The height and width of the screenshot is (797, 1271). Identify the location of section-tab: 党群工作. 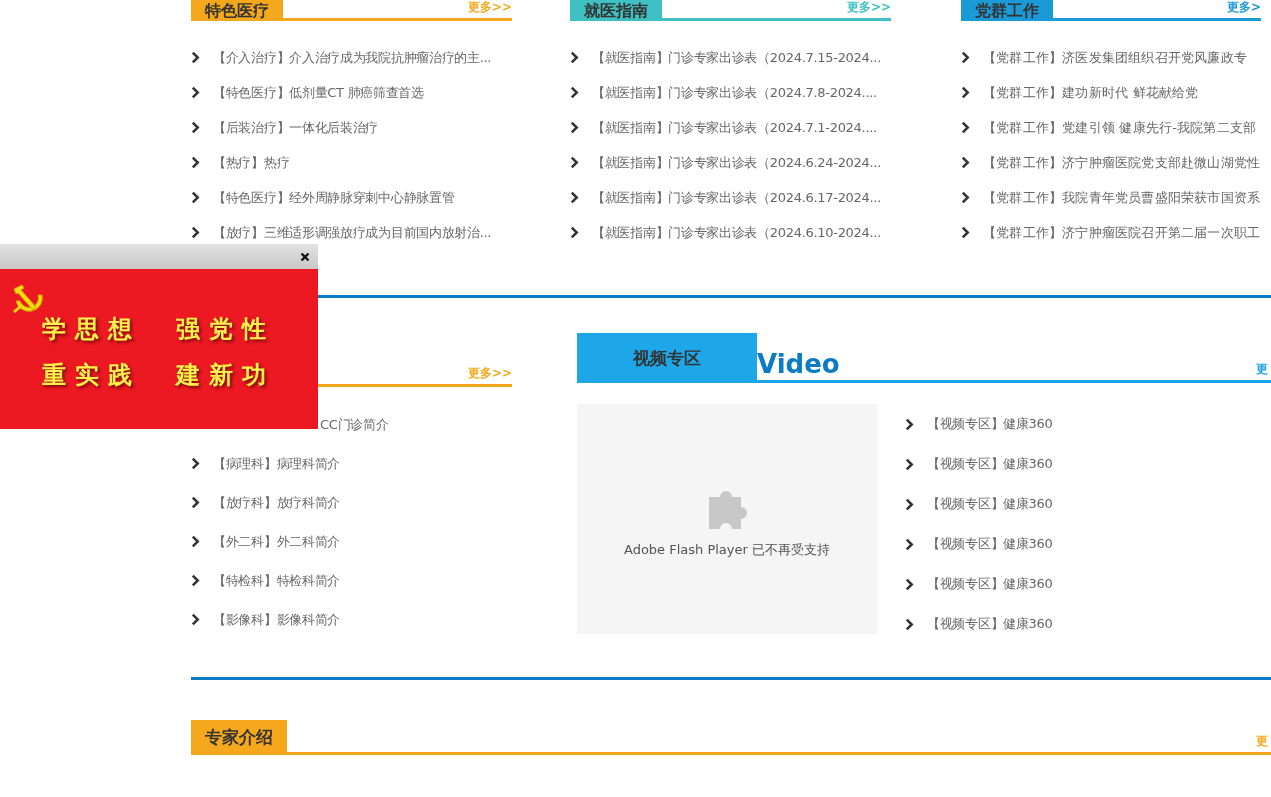
(1007, 10).